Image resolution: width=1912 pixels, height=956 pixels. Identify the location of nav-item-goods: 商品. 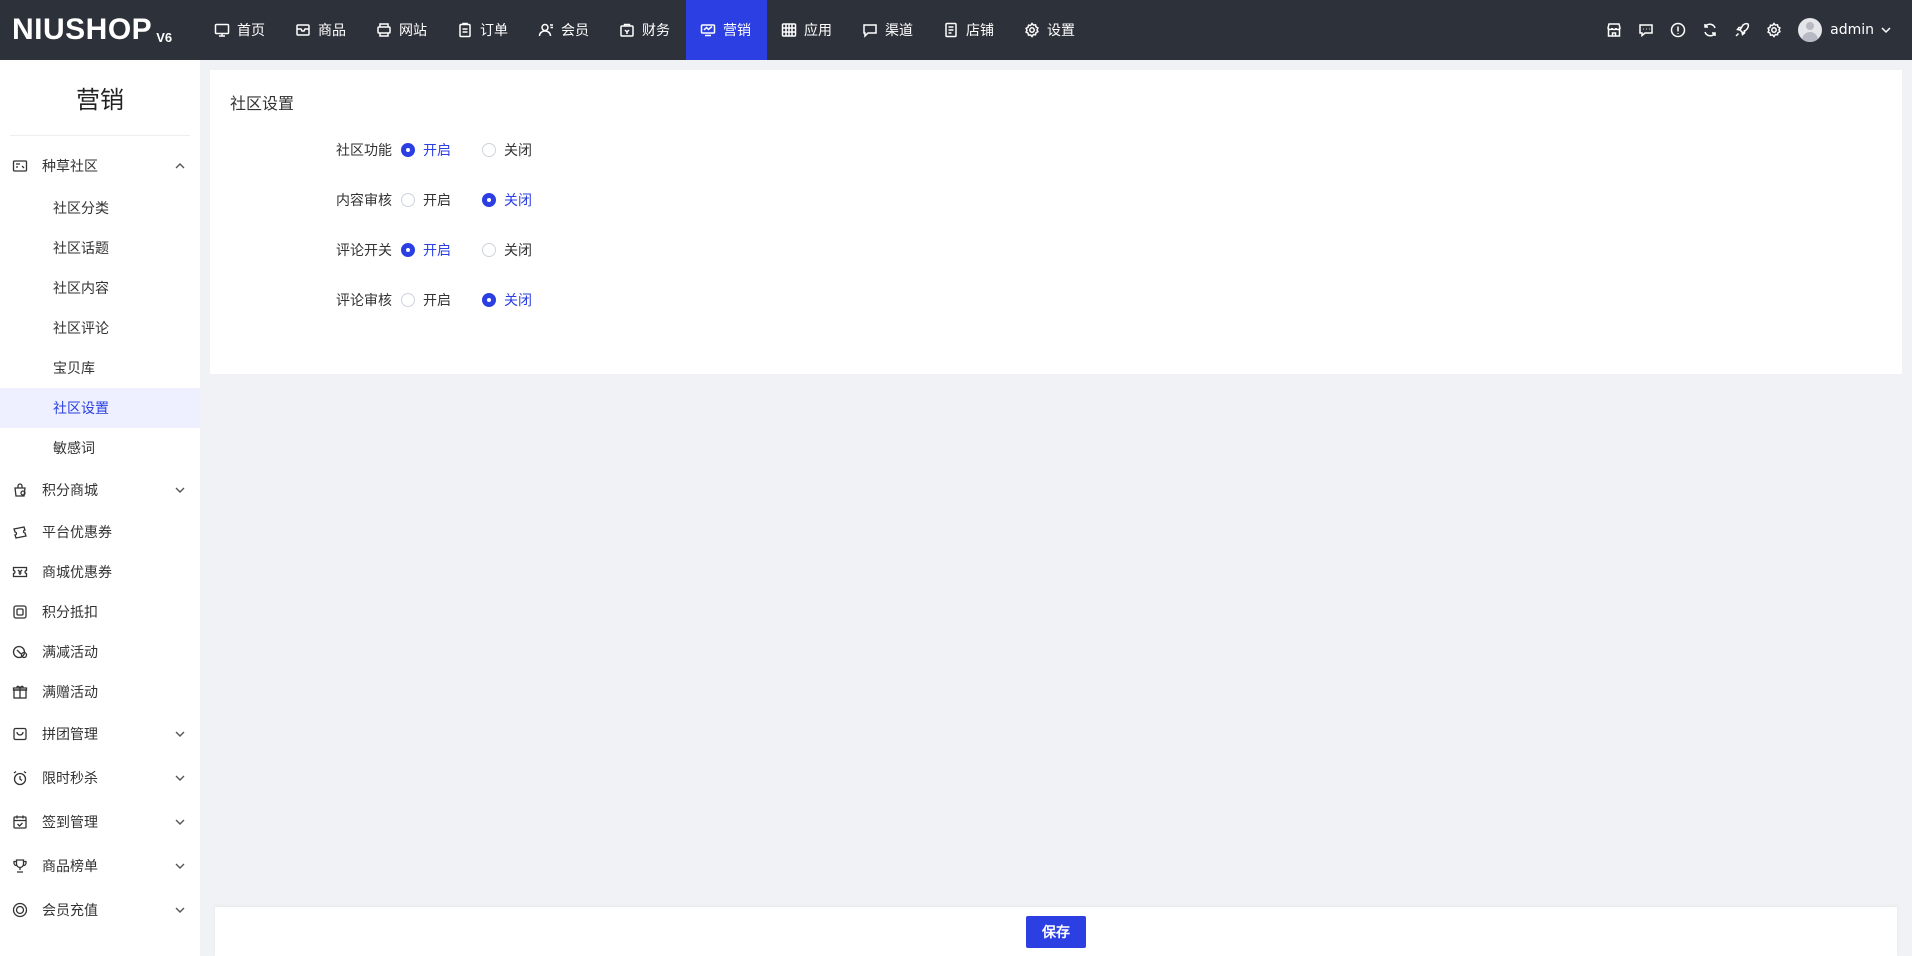
(321, 30).